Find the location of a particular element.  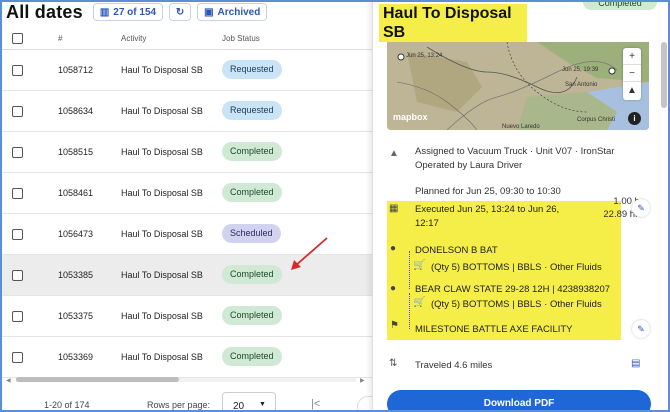

archive-icon: ▣ is located at coordinates (209, 12).